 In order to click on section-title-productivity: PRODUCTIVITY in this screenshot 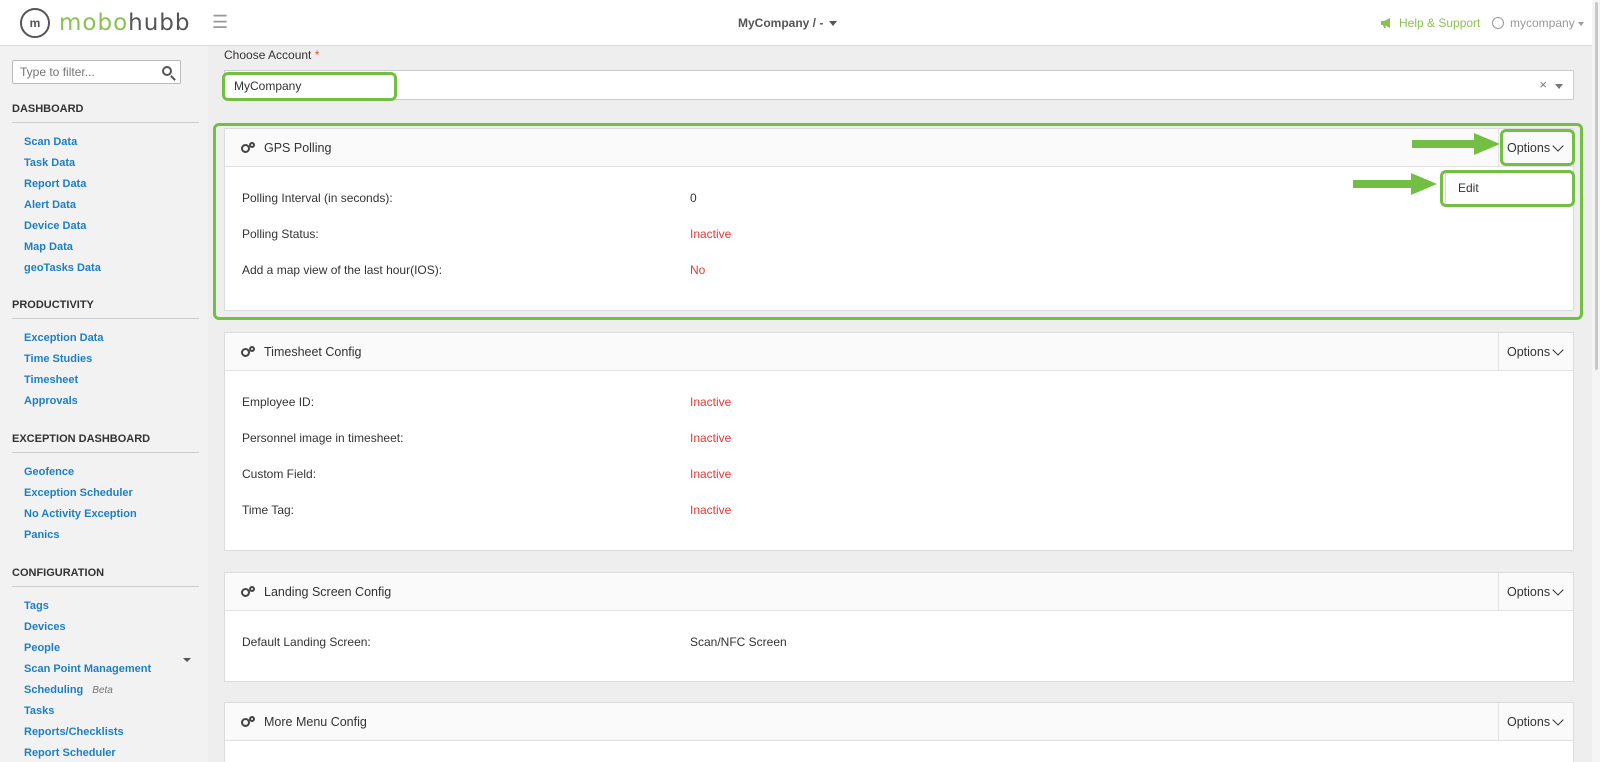, I will do `click(105, 309)`.